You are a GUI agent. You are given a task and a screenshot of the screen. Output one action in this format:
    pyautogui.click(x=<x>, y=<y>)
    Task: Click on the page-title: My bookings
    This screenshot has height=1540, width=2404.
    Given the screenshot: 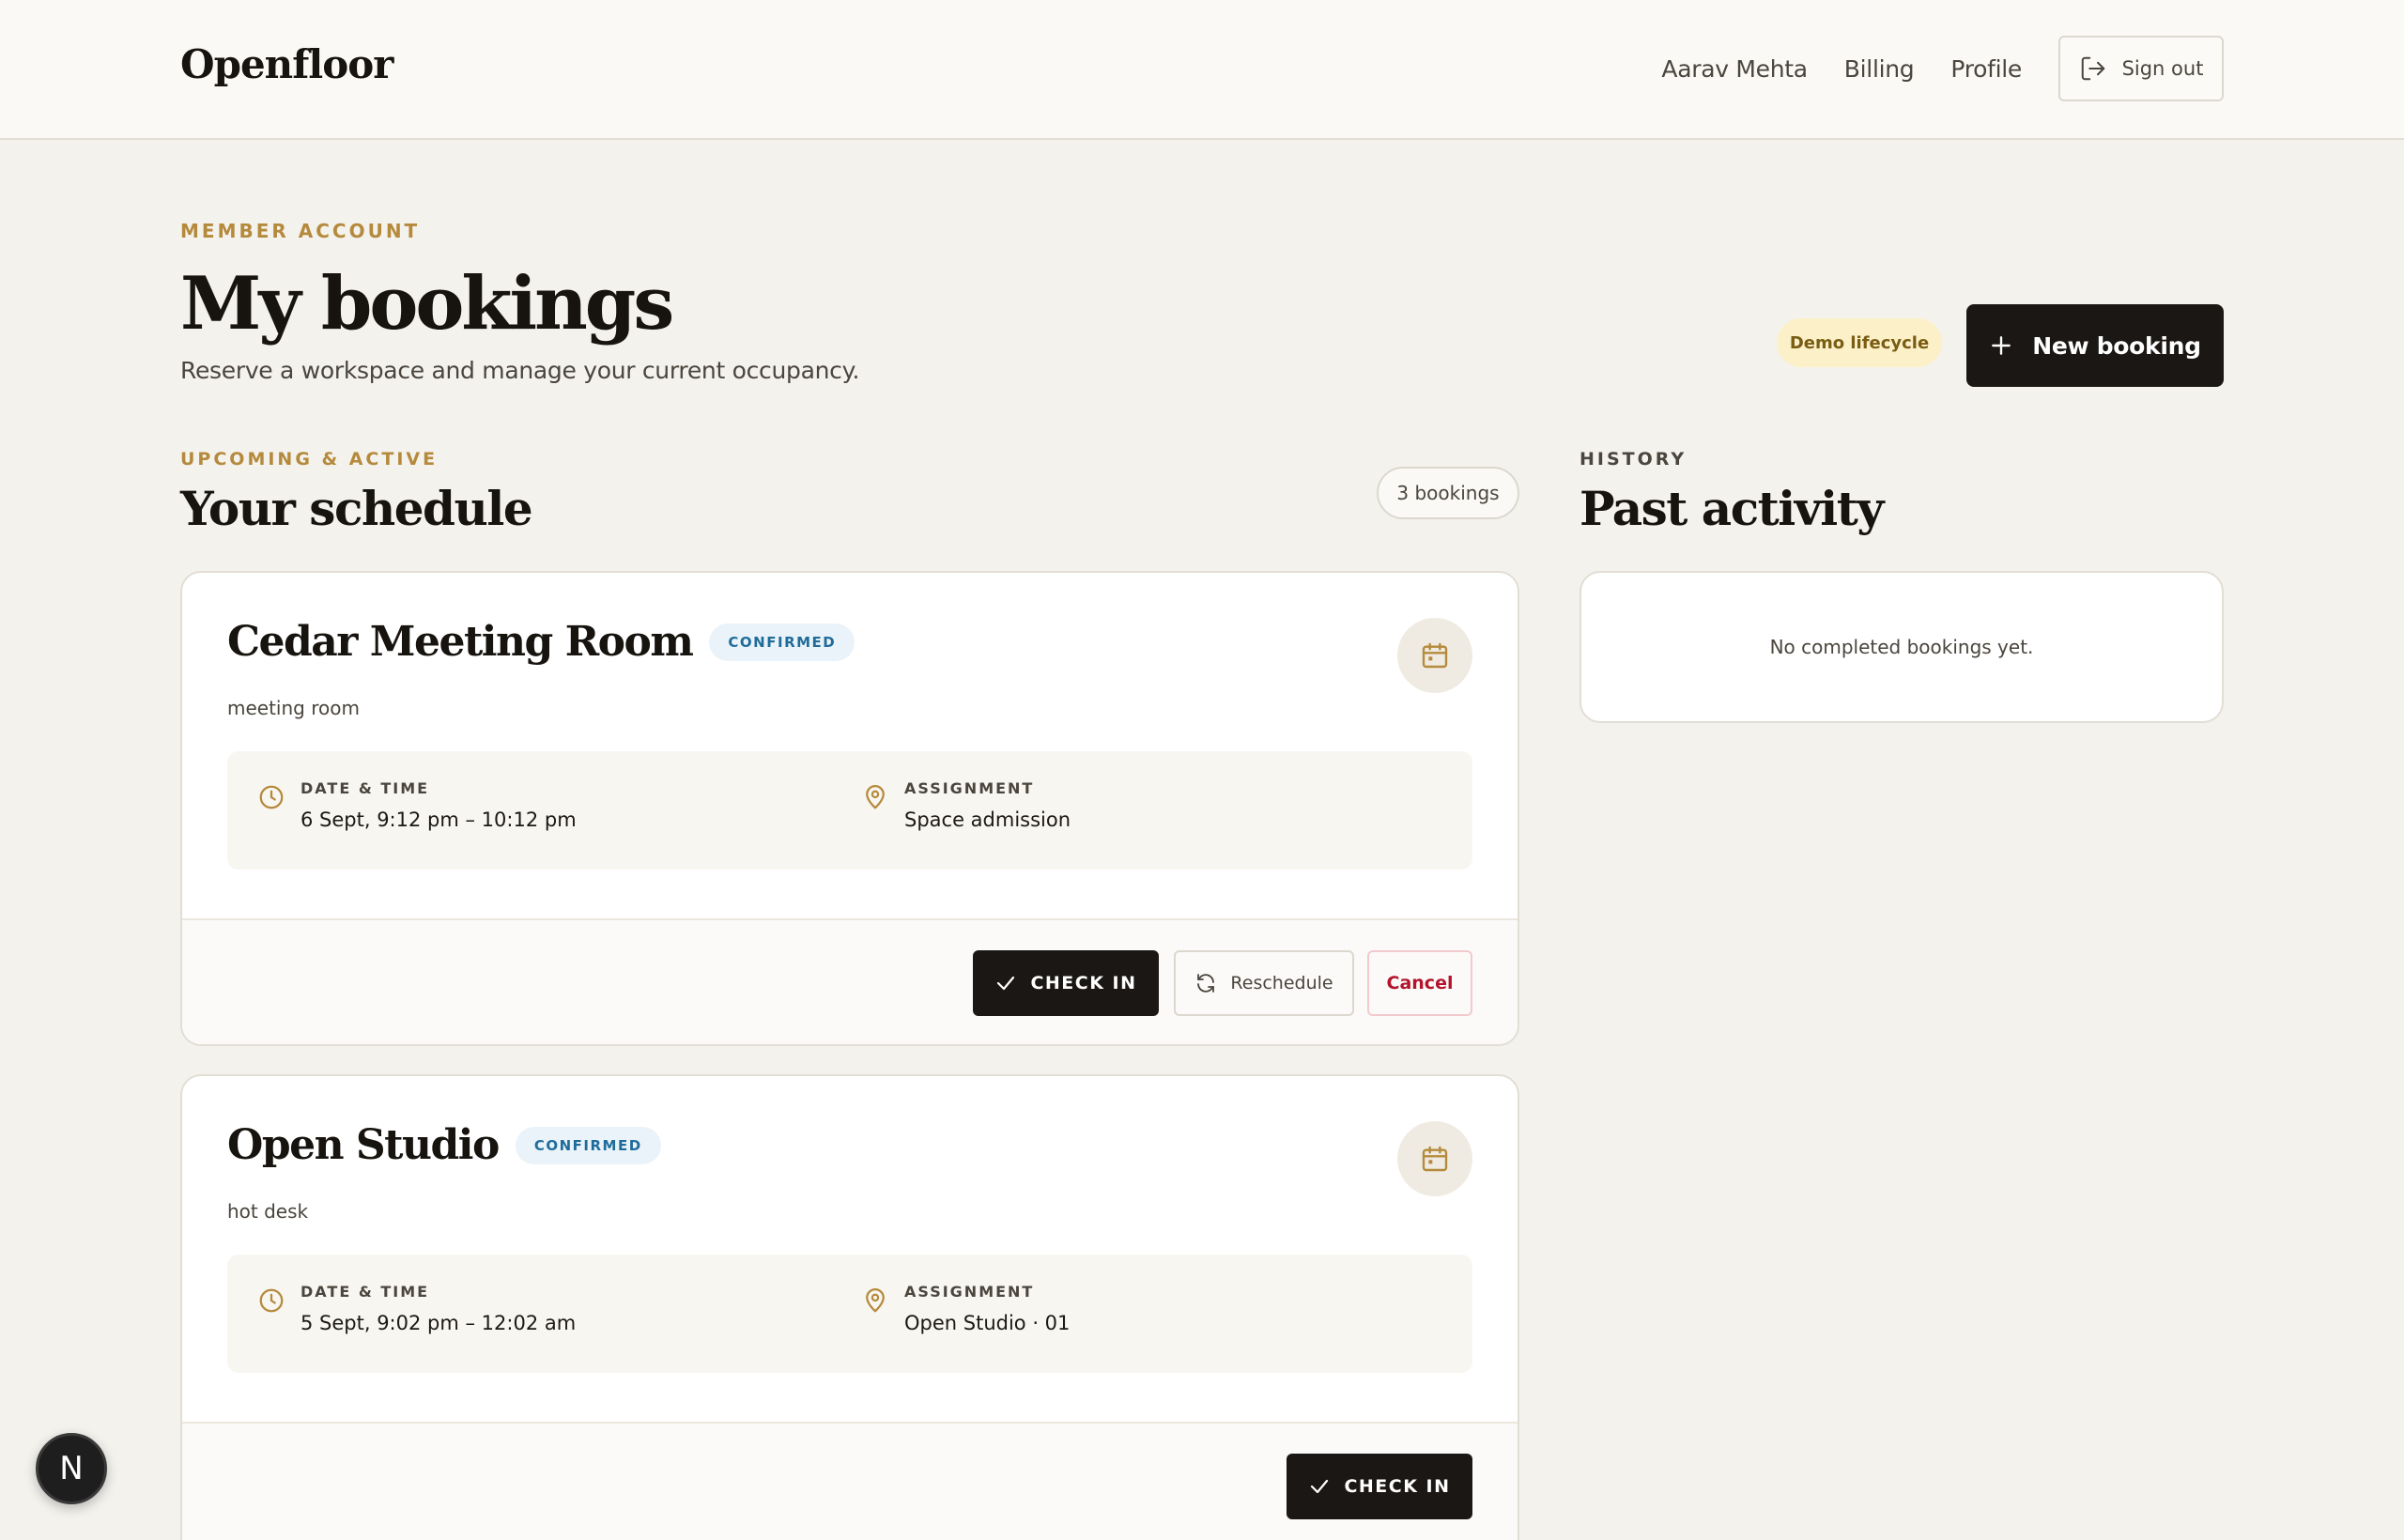 What is the action you would take?
    pyautogui.click(x=427, y=303)
    